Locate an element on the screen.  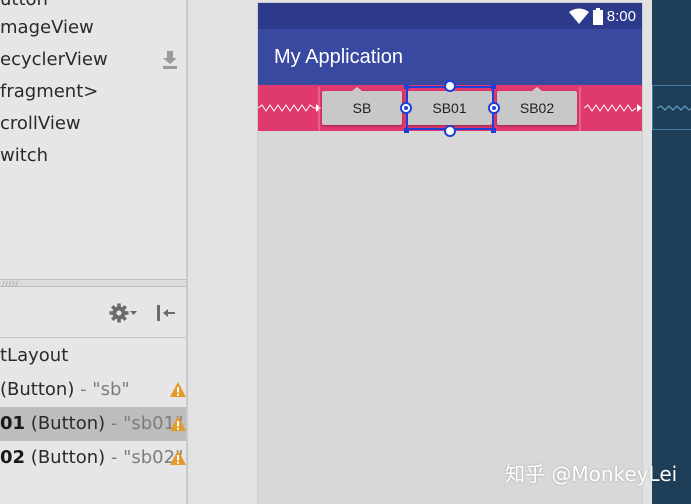
watermark: 知乎 @MonkeyLei is located at coordinates (591, 474).